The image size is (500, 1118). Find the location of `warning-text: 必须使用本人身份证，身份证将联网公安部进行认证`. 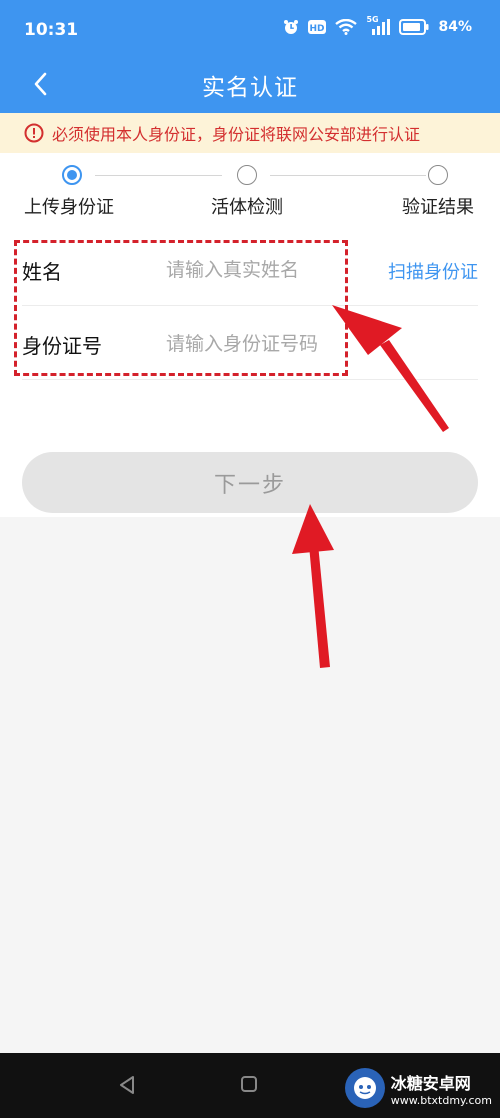

warning-text: 必须使用本人身份证，身份证将联网公安部进行认证 is located at coordinates (236, 134).